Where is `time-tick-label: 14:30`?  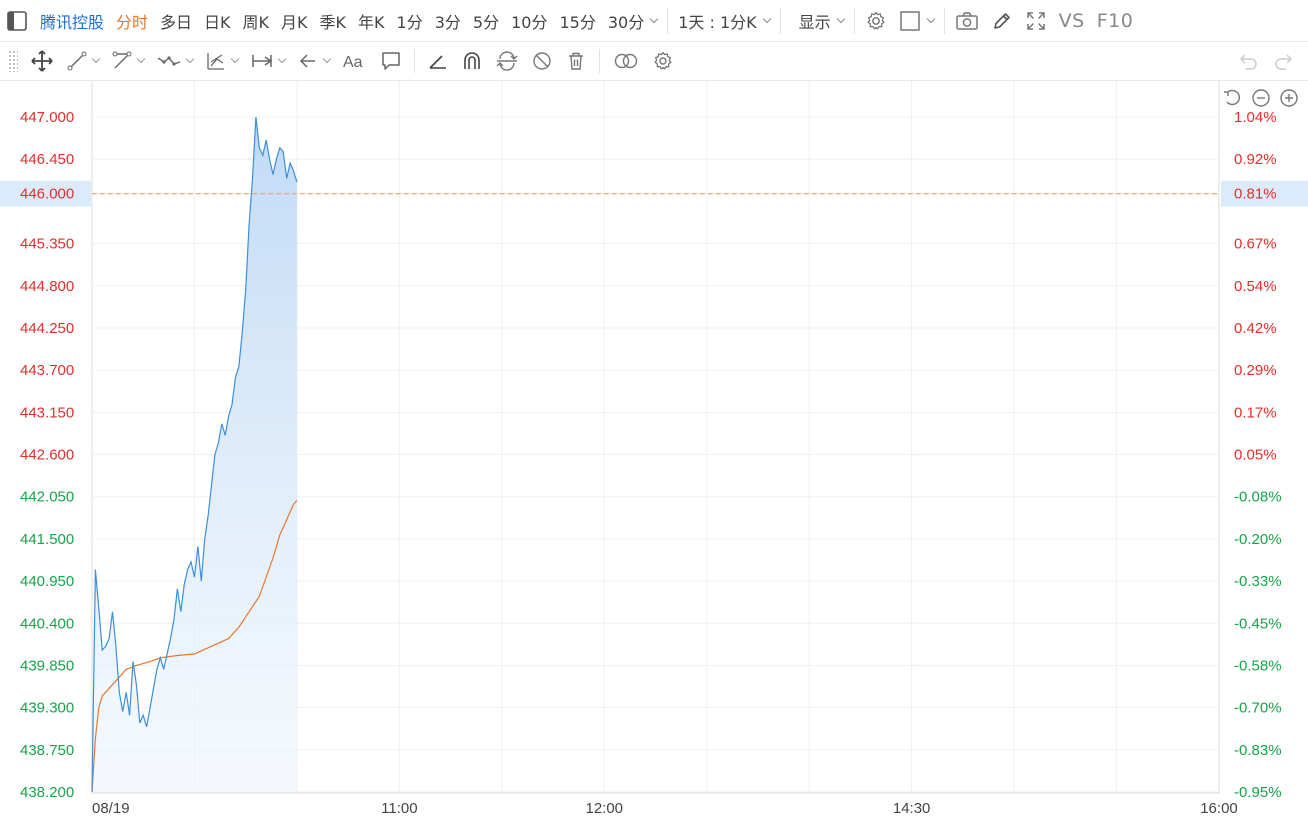
time-tick-label: 14:30 is located at coordinates (912, 808).